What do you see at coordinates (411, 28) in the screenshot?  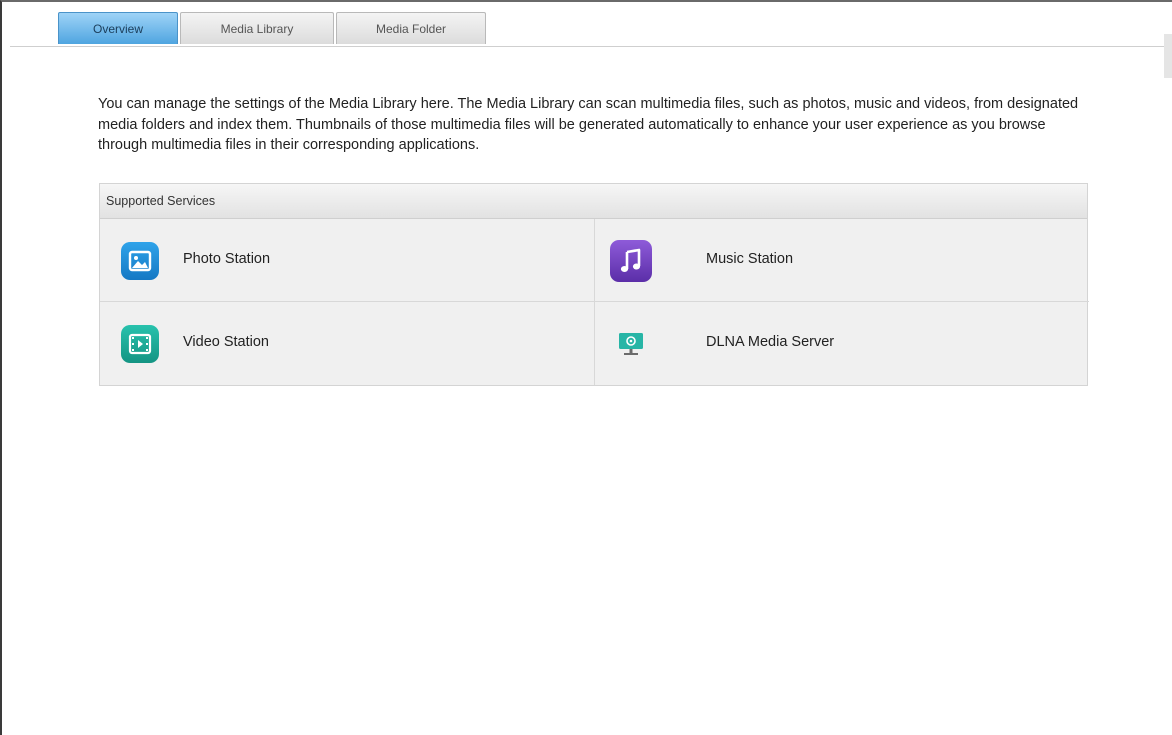 I see `tab-media-folder: Media Folder` at bounding box center [411, 28].